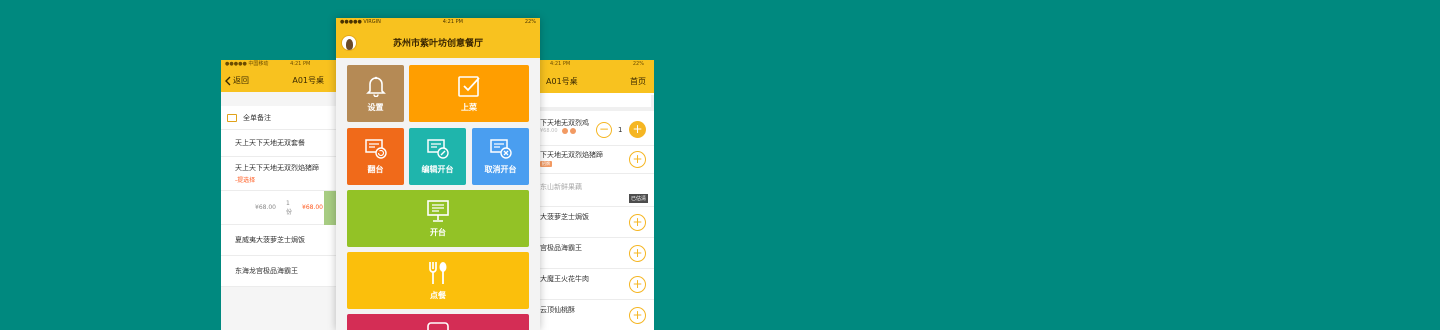 The image size is (1440, 330). What do you see at coordinates (278, 174) in the screenshot?
I see `list-item: 天上天下天地无双烈焰猪蹄 -提选择` at bounding box center [278, 174].